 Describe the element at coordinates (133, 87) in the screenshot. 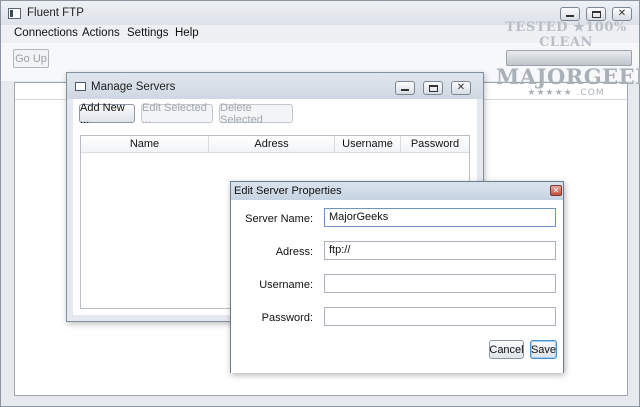

I see `manage-servers-title: Manage Servers` at that location.